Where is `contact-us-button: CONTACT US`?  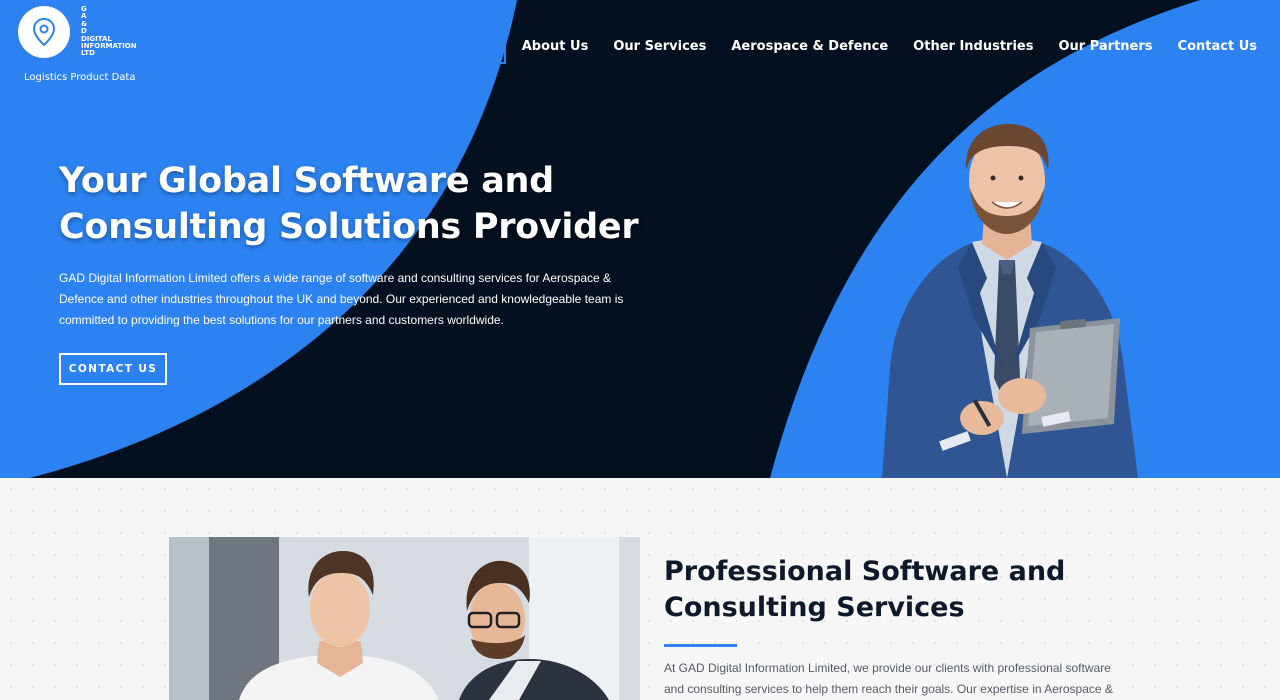 contact-us-button: CONTACT US is located at coordinates (113, 369).